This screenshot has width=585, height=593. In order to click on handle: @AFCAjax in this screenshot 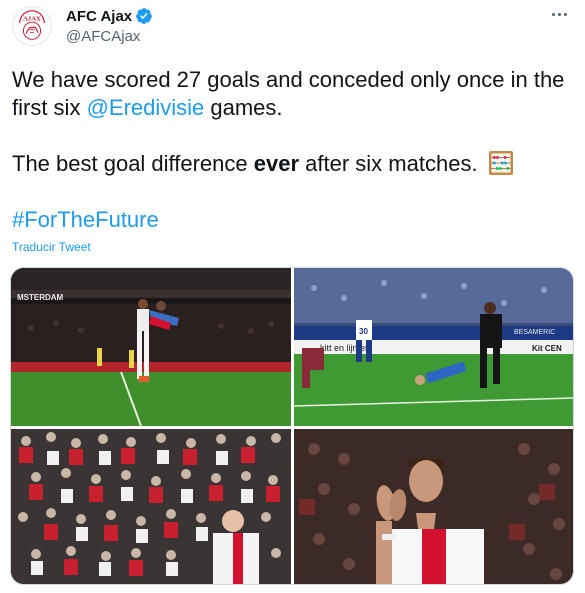, I will do `click(103, 36)`.